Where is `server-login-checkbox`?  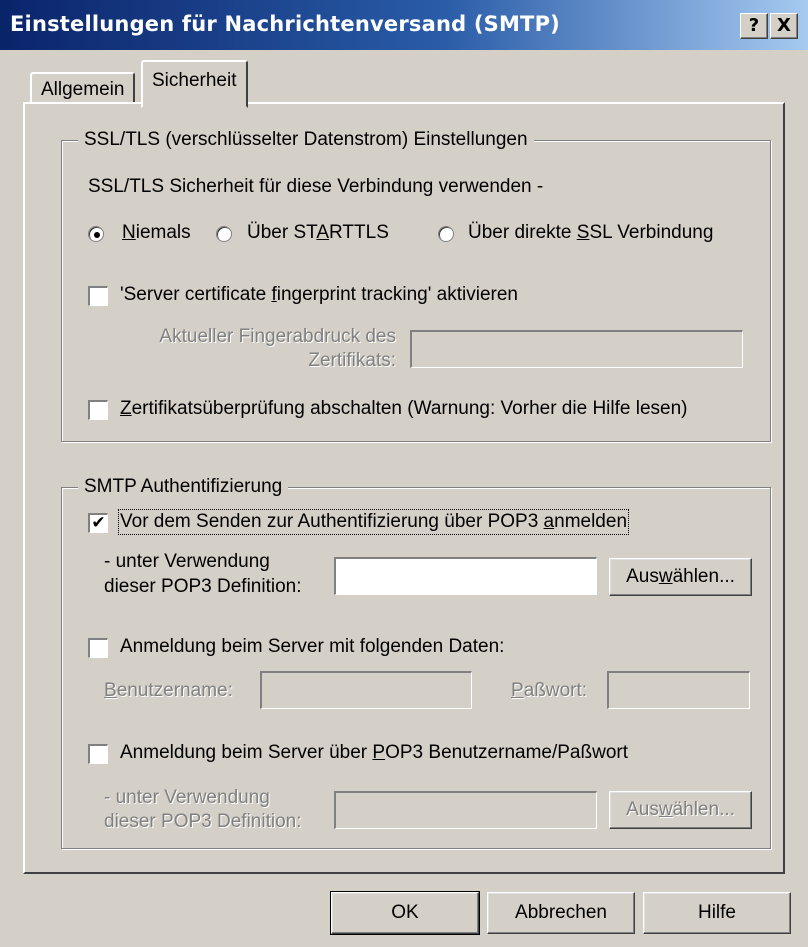
server-login-checkbox is located at coordinates (98, 648).